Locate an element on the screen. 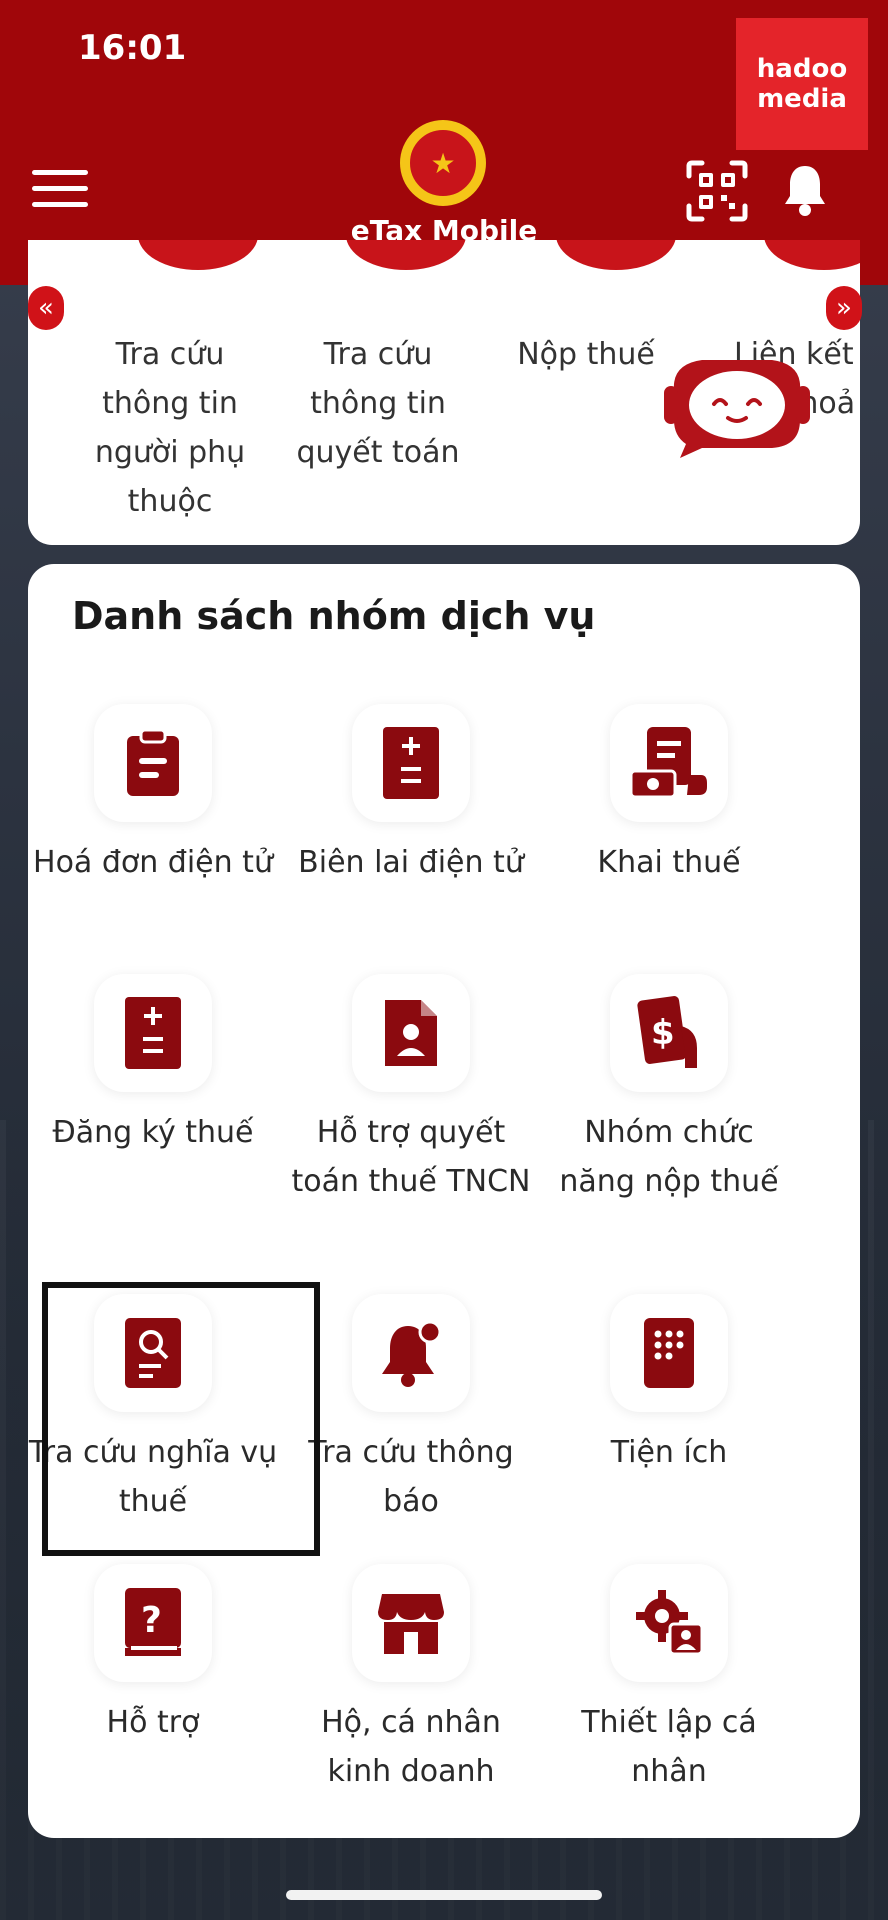 This screenshot has height=1920, width=888. qr-scan-icon is located at coordinates (717, 191).